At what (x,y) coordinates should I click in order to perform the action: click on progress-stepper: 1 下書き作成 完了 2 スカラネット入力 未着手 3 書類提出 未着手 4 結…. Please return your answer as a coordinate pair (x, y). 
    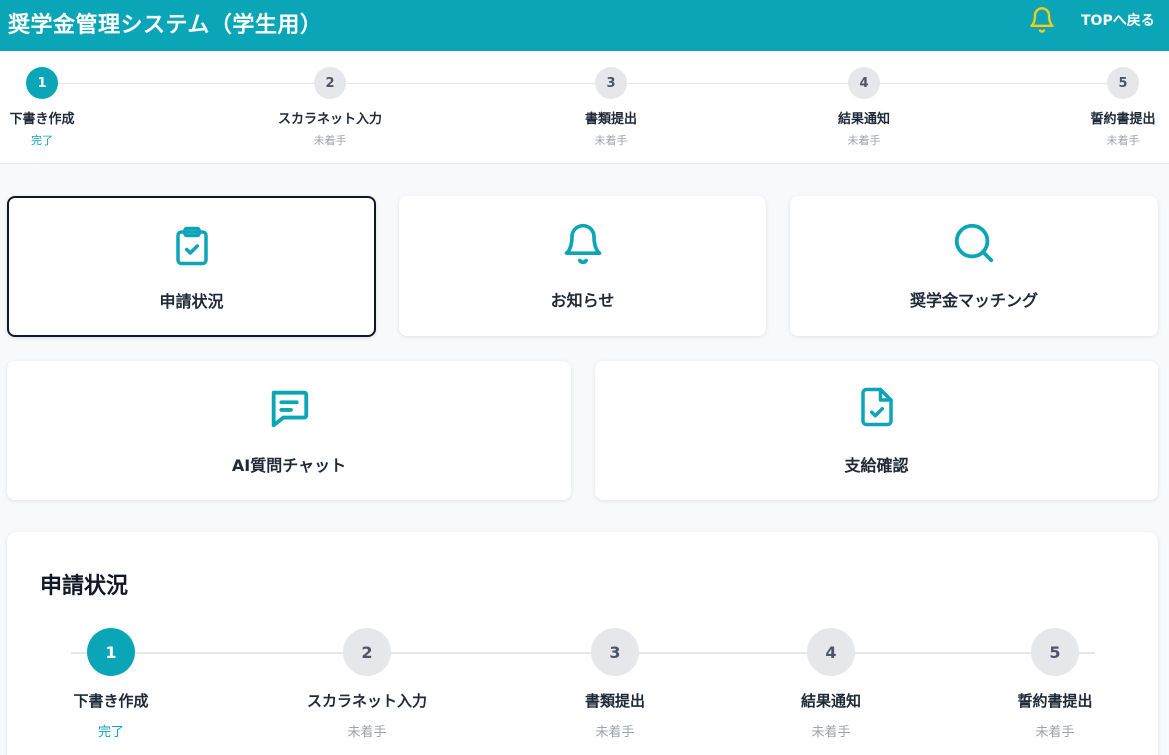
    Looking at the image, I should click on (584, 107).